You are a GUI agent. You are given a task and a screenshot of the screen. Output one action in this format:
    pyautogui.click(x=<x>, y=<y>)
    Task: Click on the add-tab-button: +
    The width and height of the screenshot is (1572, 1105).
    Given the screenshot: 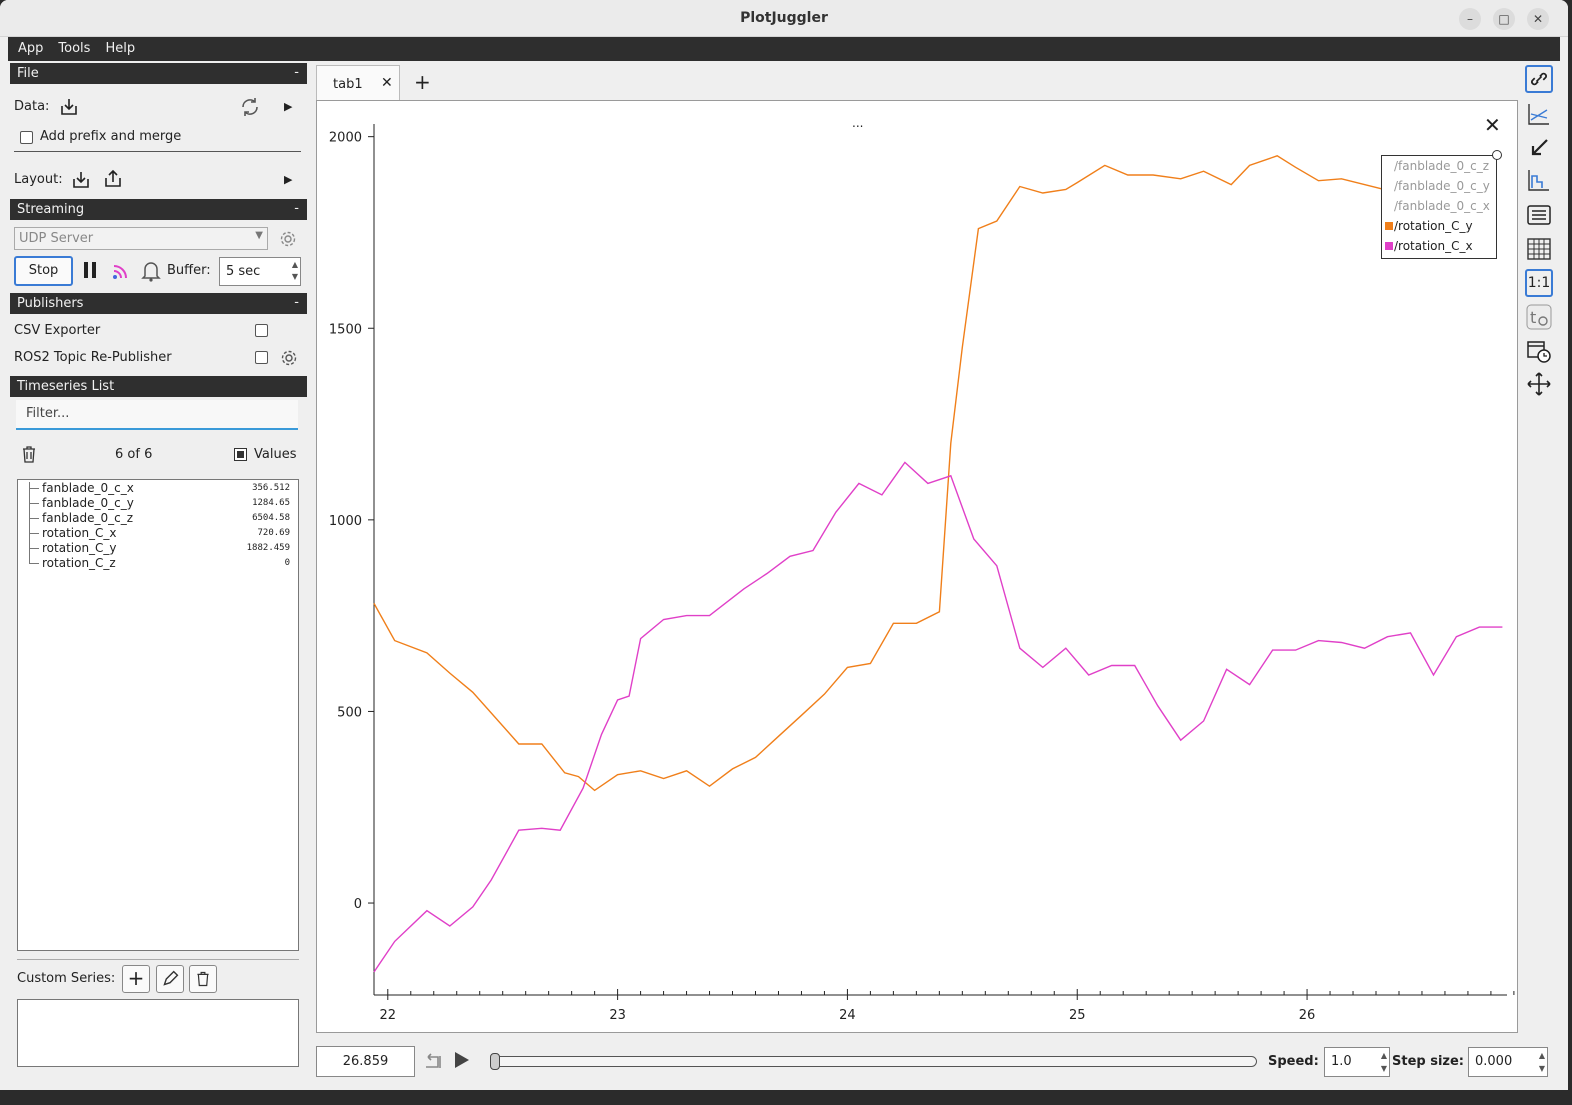 What is the action you would take?
    pyautogui.click(x=422, y=82)
    